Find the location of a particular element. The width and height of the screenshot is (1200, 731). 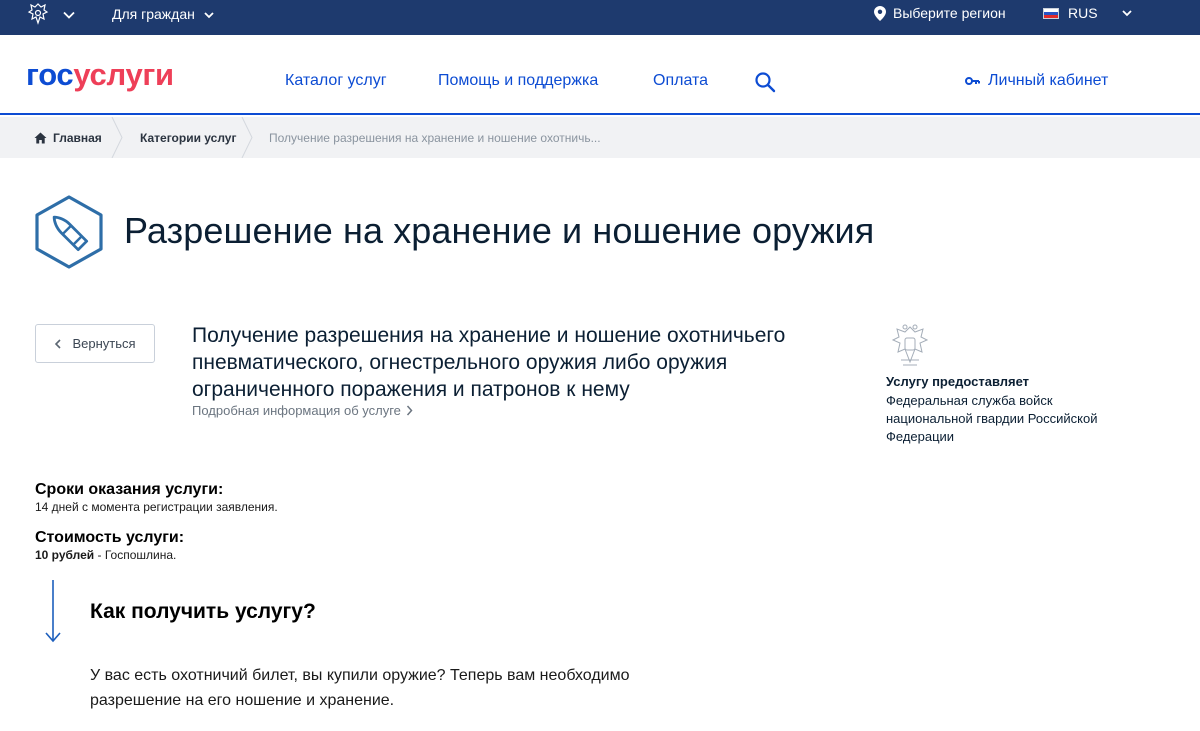

audience-label: Для граждан is located at coordinates (153, 14).